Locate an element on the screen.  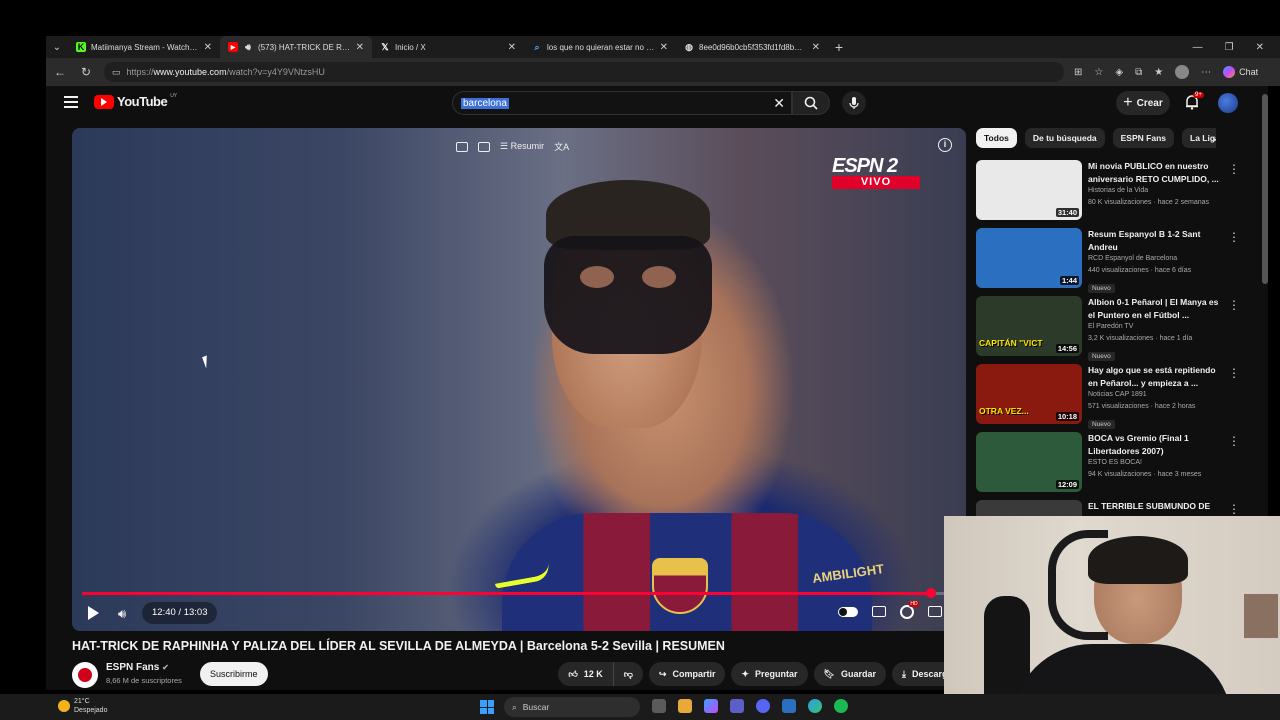
video-thumbnail: OTRA VEZ... 10:18 is located at coordinates (1029, 394).